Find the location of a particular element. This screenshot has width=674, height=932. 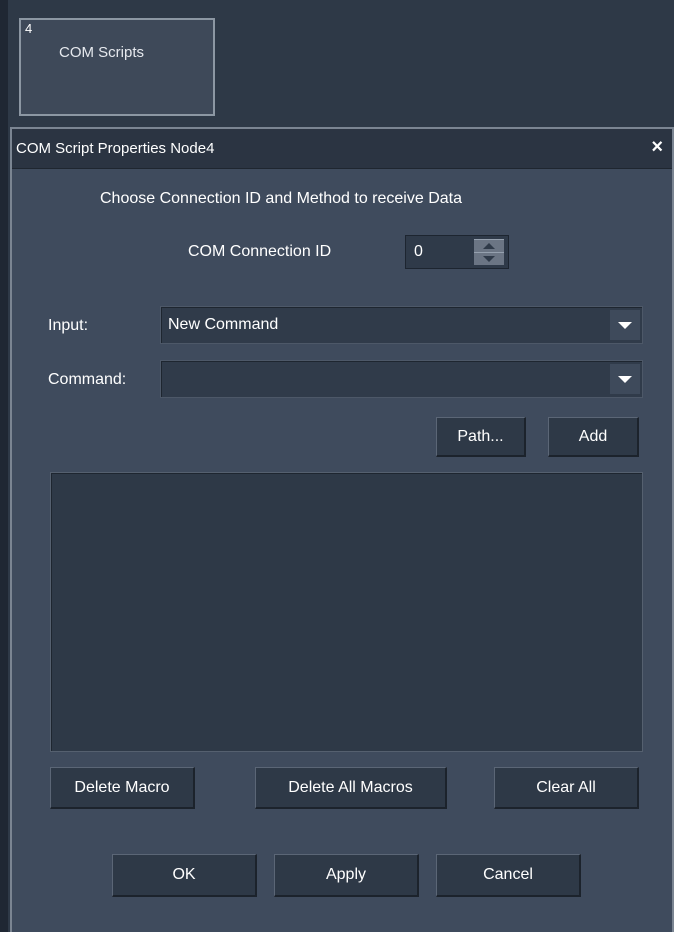

input-dropdown-value: New Command is located at coordinates (223, 324).